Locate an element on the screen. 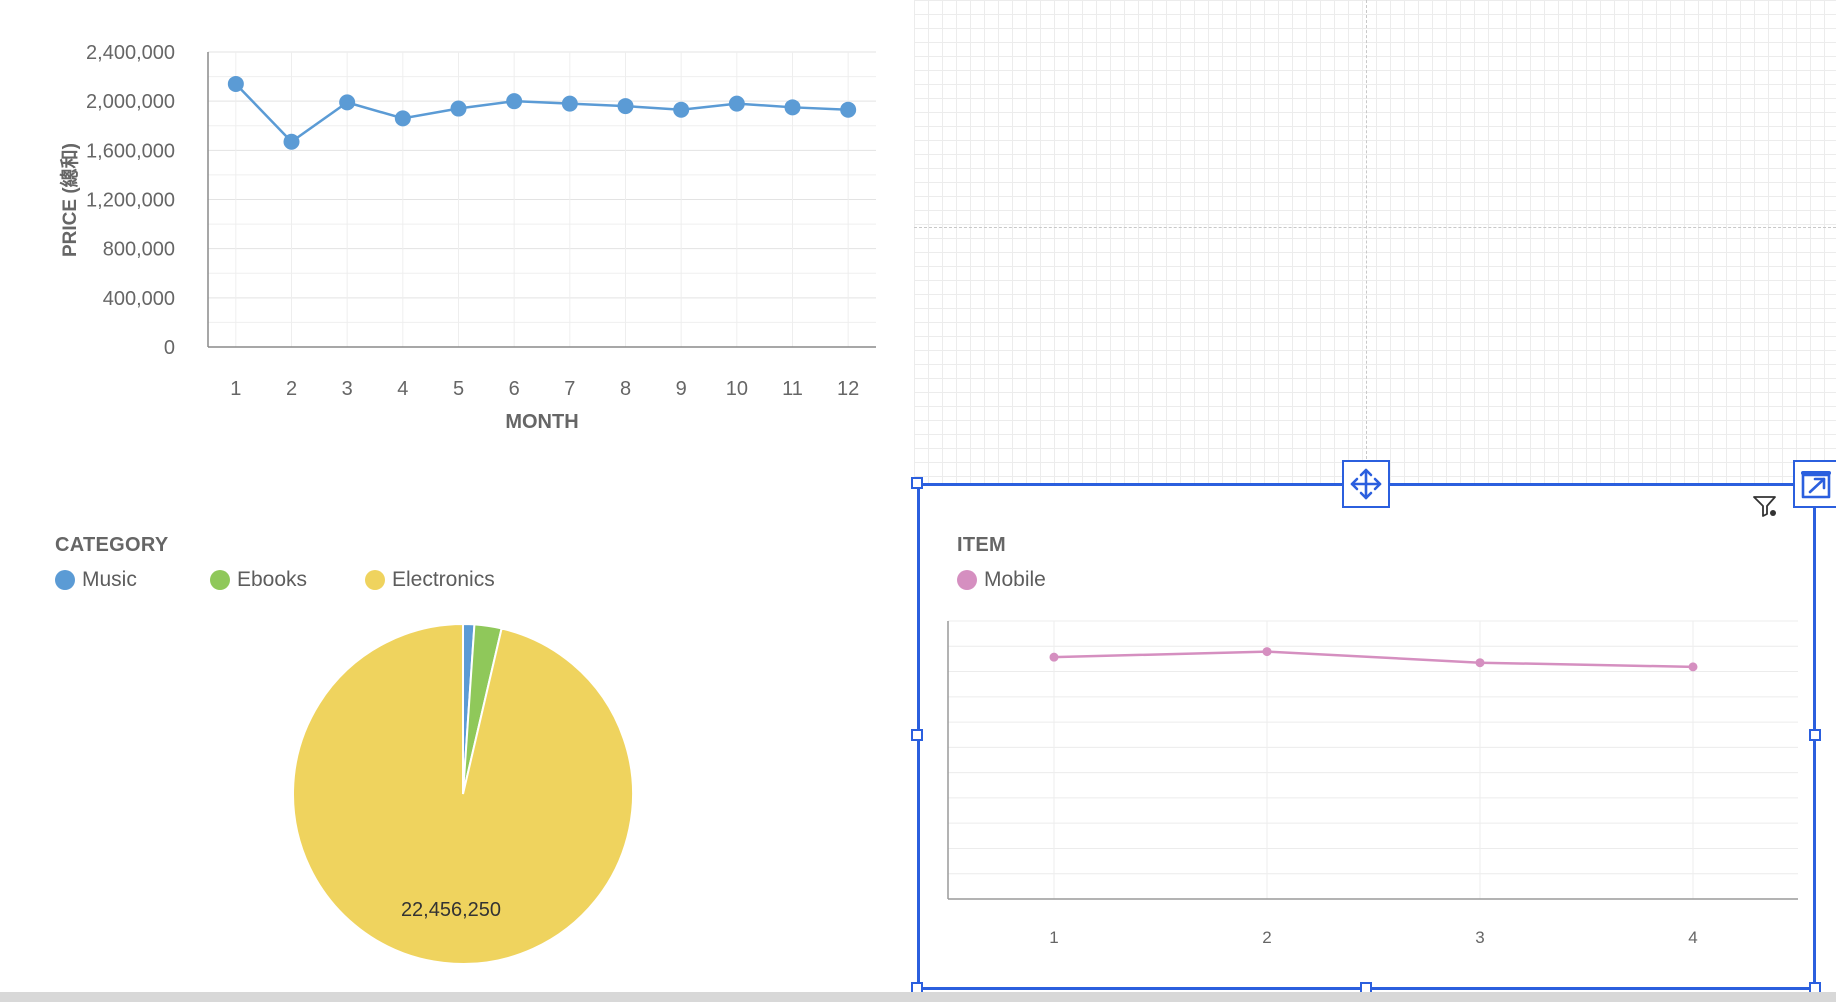 Image resolution: width=1836 pixels, height=1002 pixels. y-tick-label: 0 is located at coordinates (169, 348).